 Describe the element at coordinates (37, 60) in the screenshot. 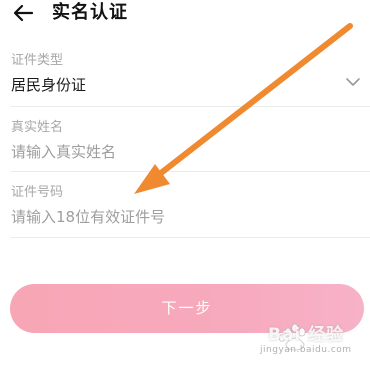

I see `id-type-label: 证件类型` at that location.